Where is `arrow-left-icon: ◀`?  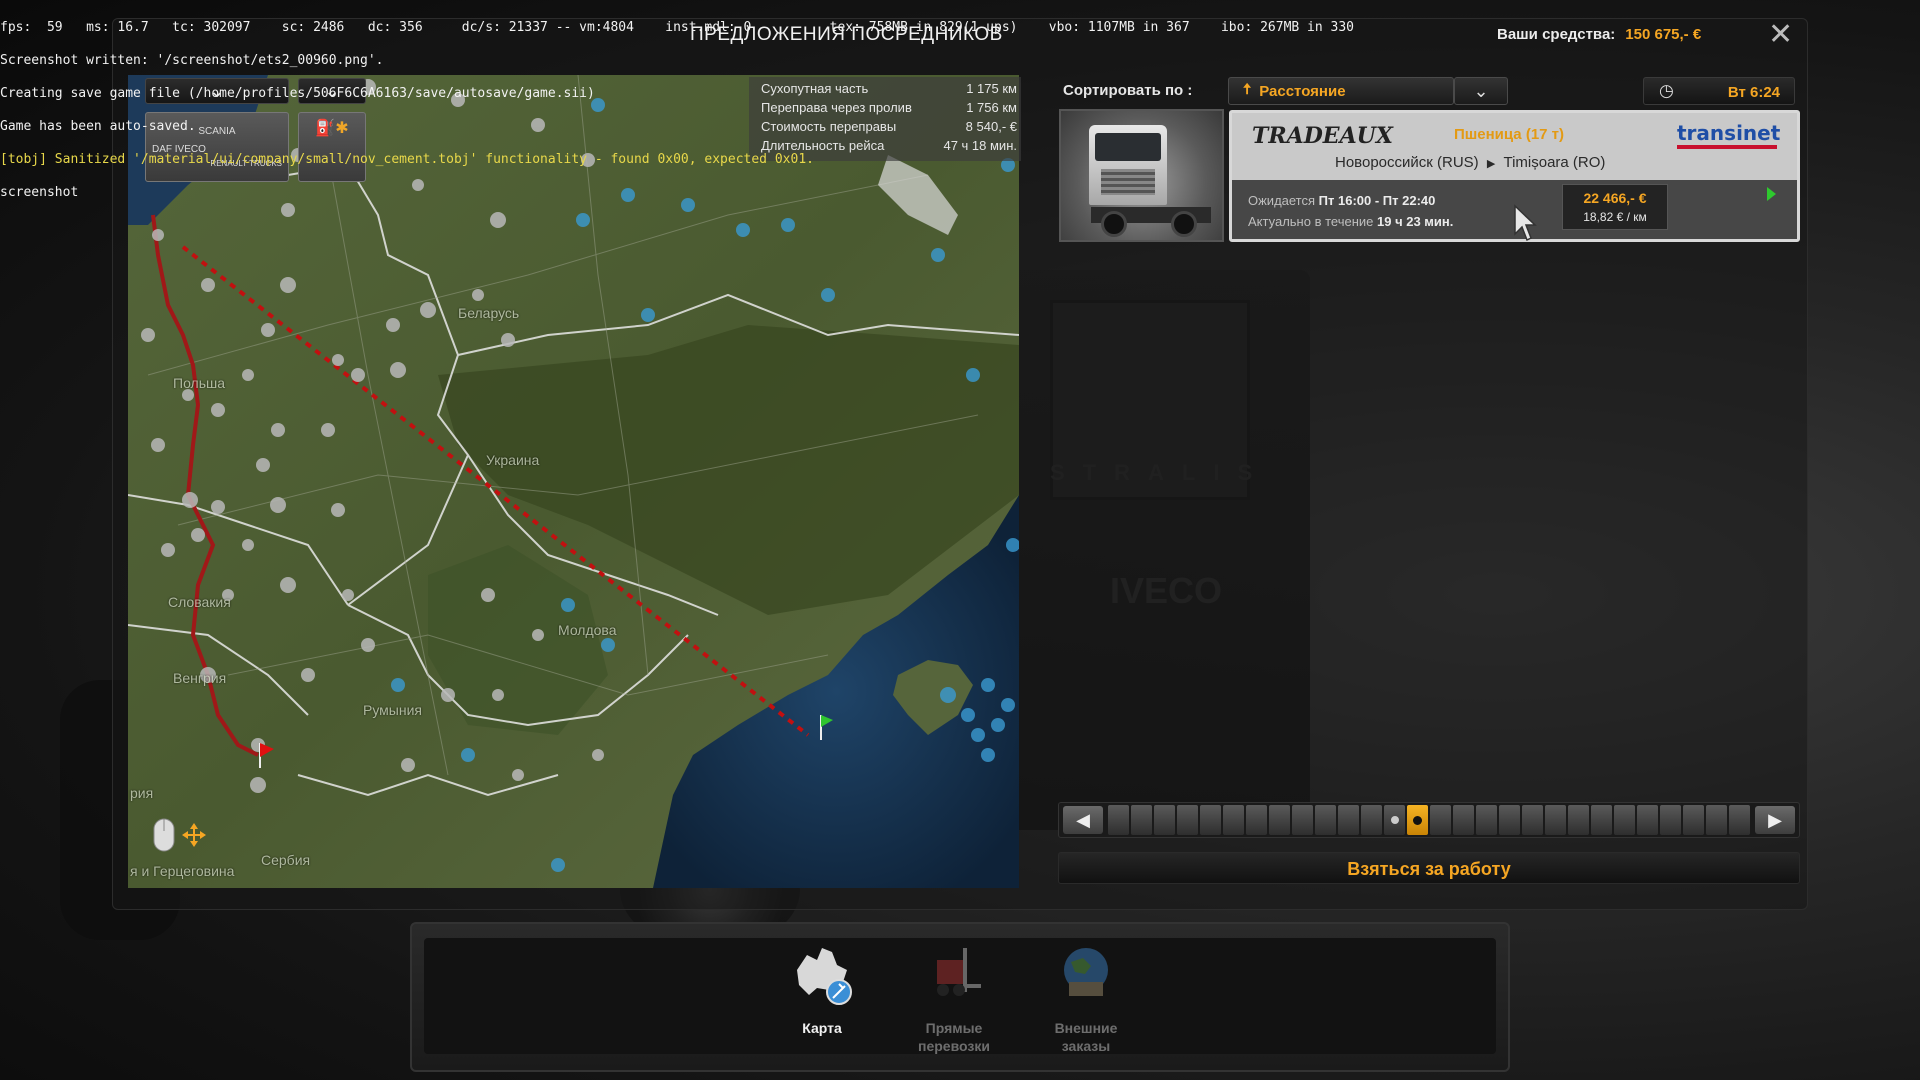 arrow-left-icon: ◀ is located at coordinates (1083, 819).